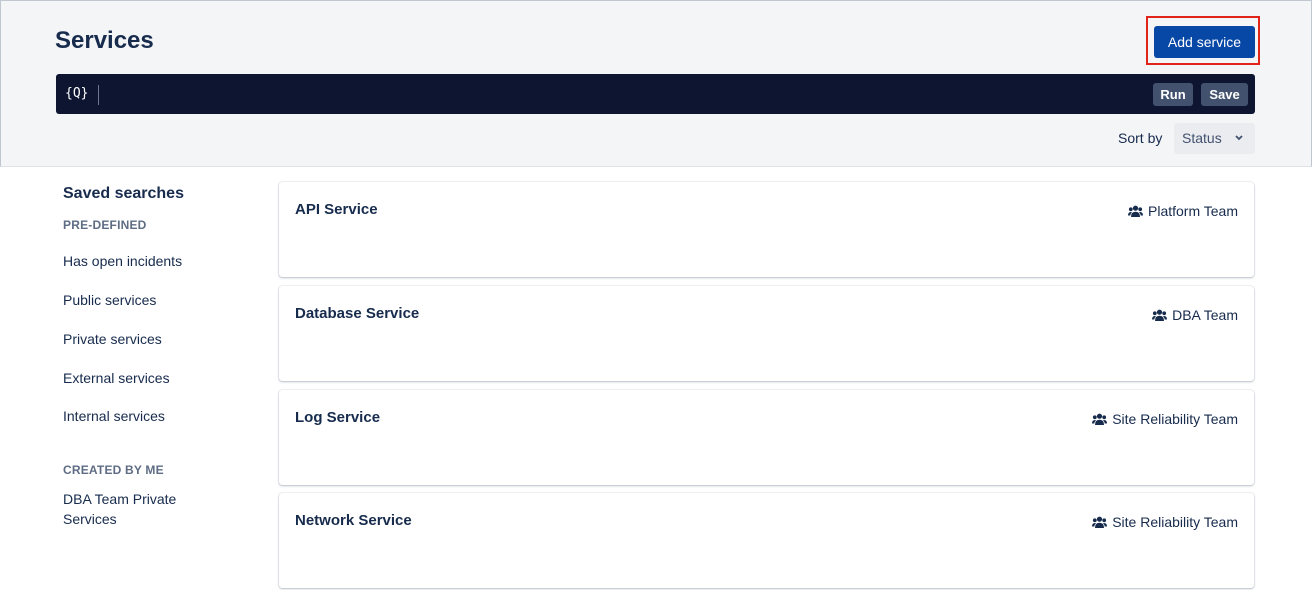 The image size is (1312, 590). I want to click on service-team: DBA Team, so click(1195, 315).